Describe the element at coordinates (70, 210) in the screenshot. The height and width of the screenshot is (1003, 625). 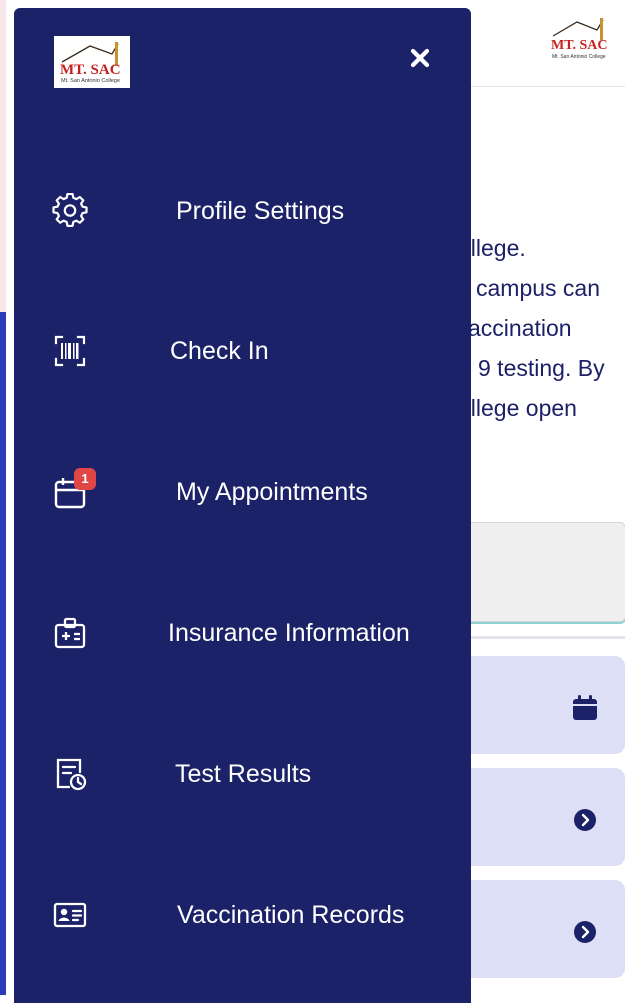
I see `gear-icon` at that location.